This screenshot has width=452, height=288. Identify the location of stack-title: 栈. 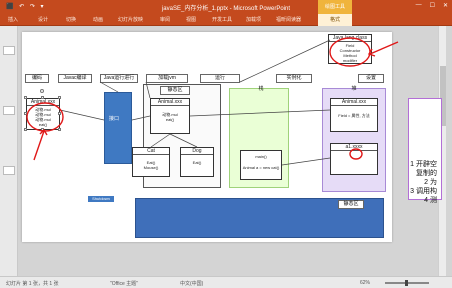
(261, 89).